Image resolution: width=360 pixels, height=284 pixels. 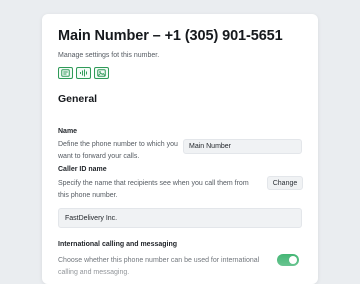 I want to click on caller-id-change-button: Change, so click(x=285, y=183).